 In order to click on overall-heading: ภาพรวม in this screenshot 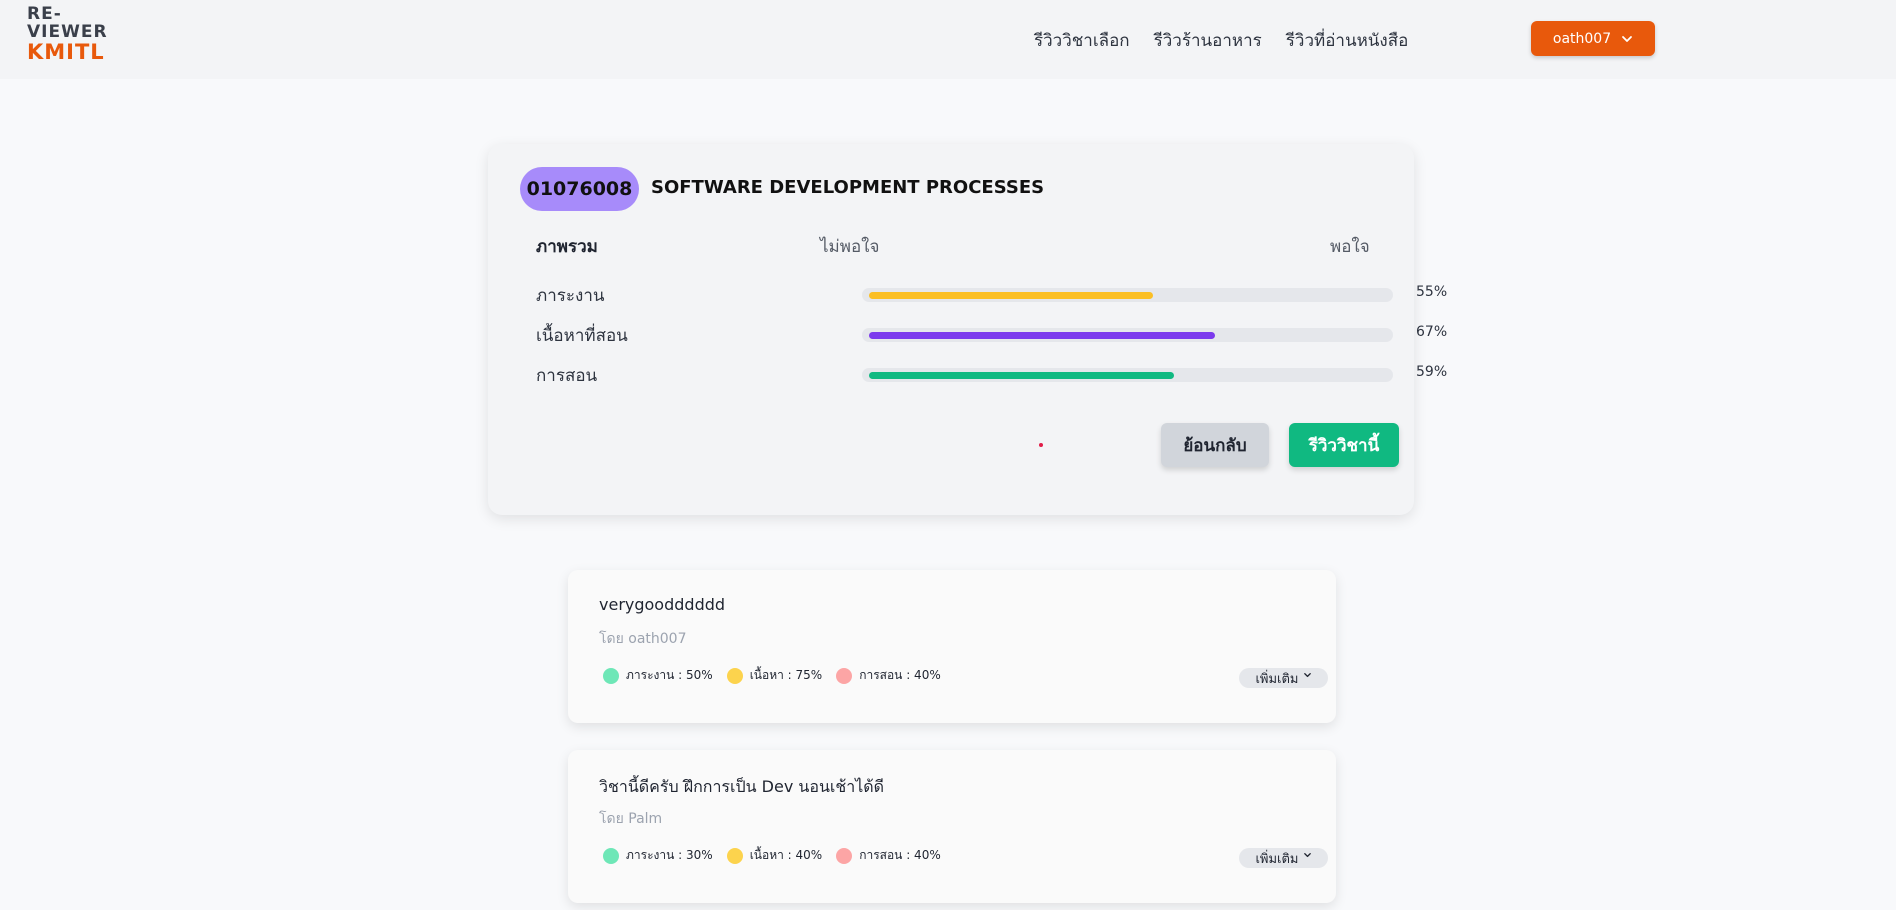, I will do `click(567, 247)`.